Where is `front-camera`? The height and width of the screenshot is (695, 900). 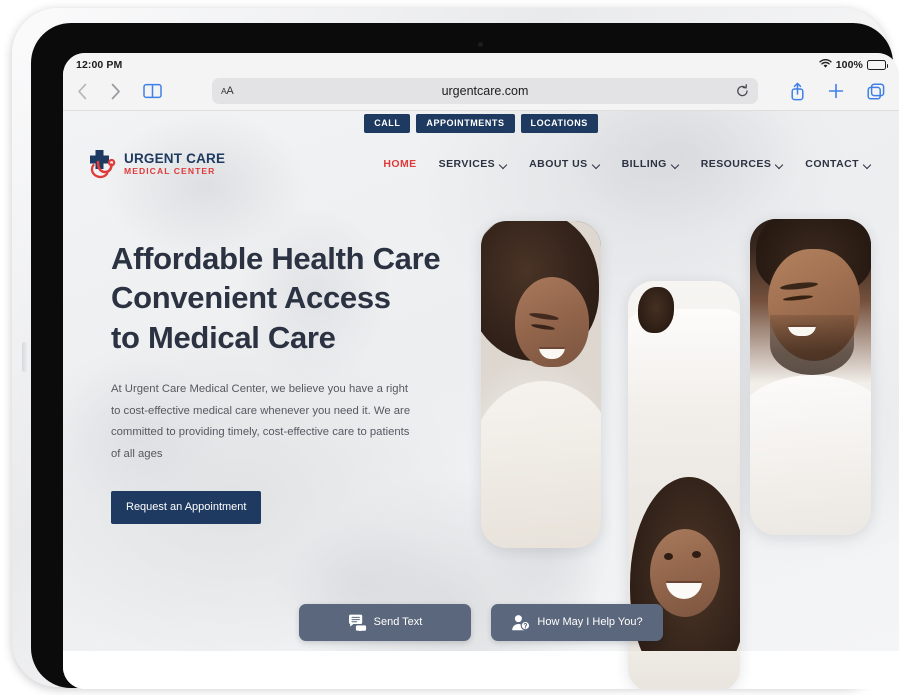
front-camera is located at coordinates (480, 44).